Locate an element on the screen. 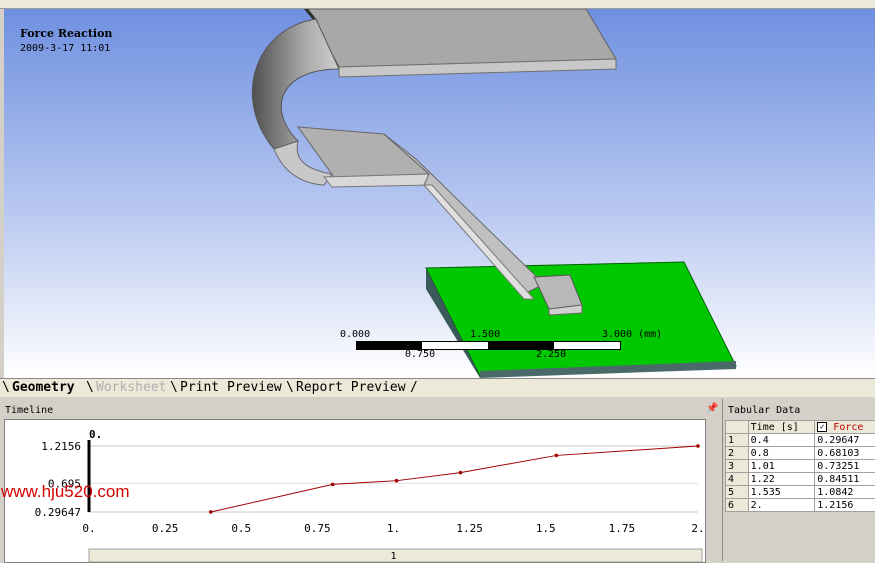 This screenshot has width=875, height=563. x-tick-label: 2. is located at coordinates (697, 528).